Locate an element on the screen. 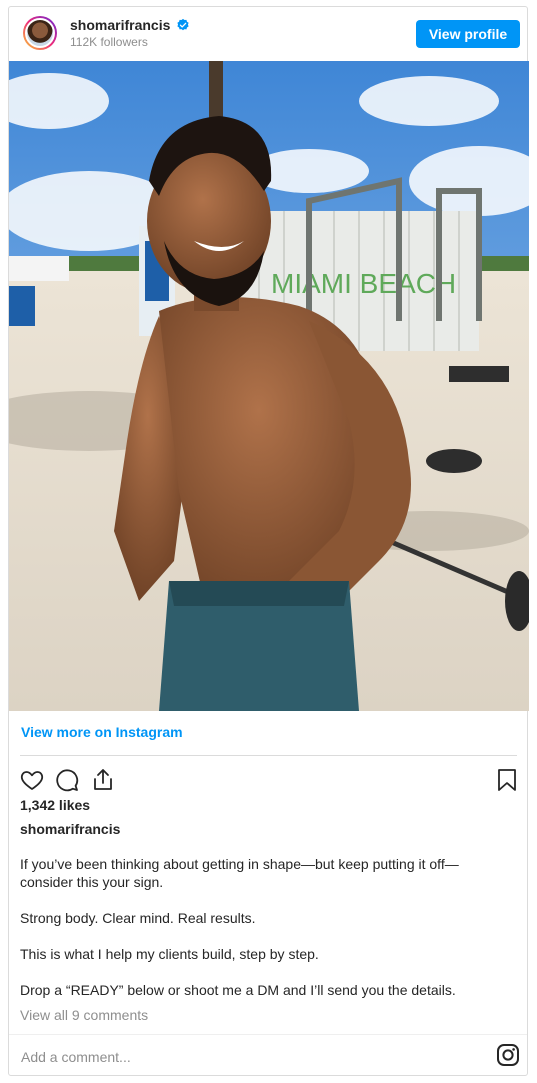 This screenshot has height=1083, width=537. instagram-logo-icon is located at coordinates (508, 1055).